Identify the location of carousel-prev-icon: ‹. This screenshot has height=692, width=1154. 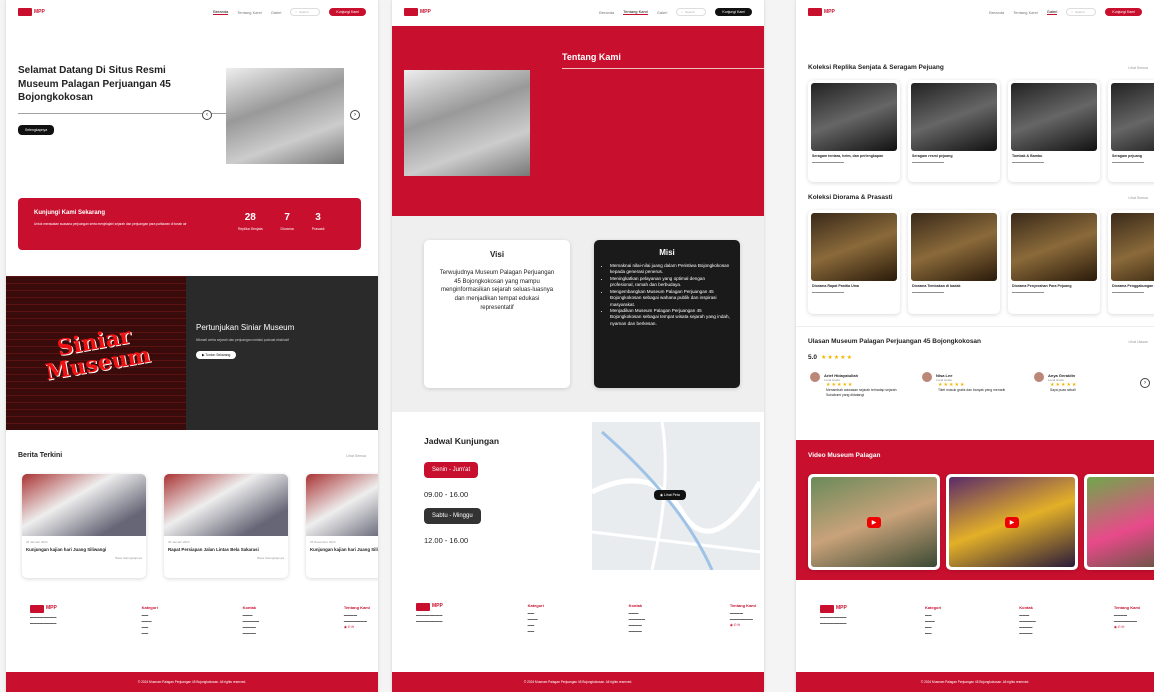
(207, 115).